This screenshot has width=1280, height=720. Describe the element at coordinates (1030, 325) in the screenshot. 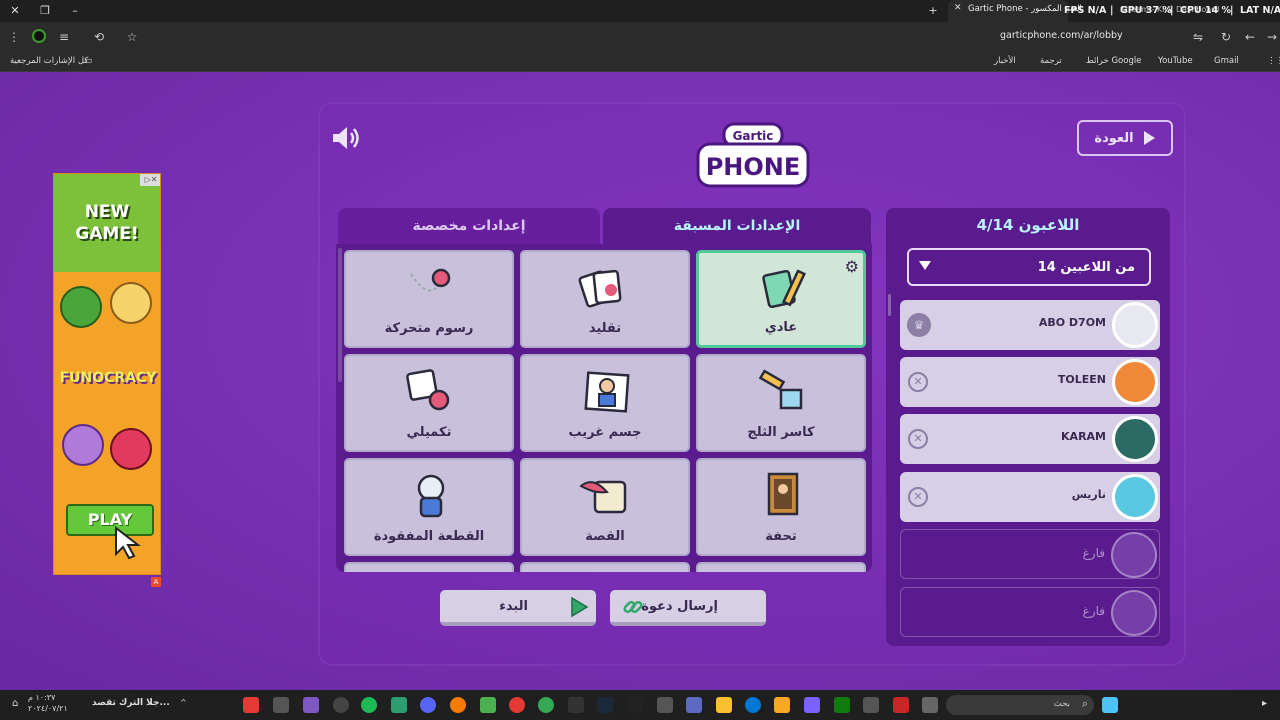

I see `player-row: ♛ ABO D7OM` at that location.